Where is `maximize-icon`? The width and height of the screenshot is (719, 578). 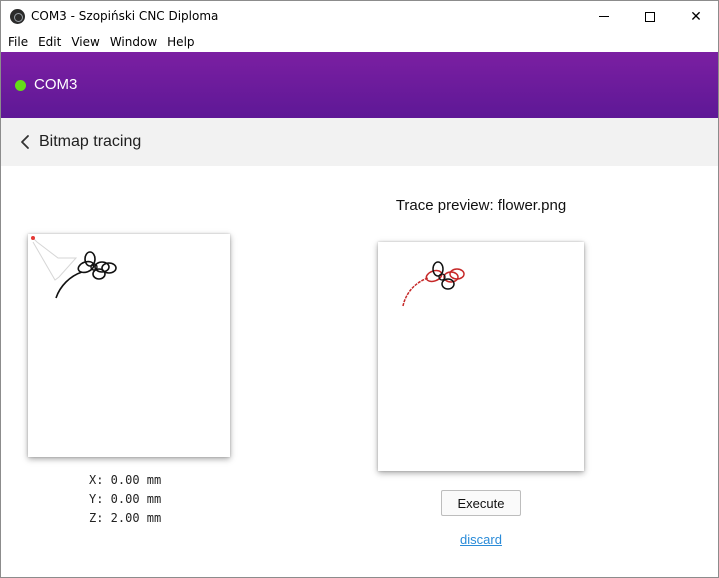 maximize-icon is located at coordinates (650, 16).